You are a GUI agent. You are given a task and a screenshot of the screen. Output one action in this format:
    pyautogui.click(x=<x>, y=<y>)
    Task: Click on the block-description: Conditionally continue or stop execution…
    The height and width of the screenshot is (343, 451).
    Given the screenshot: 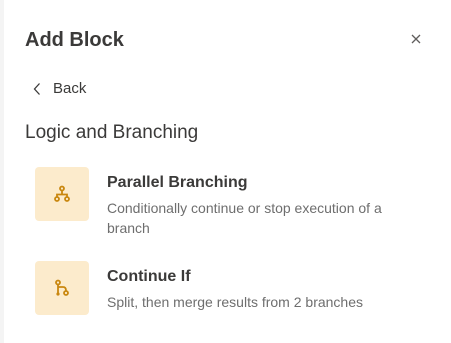 What is the action you would take?
    pyautogui.click(x=244, y=218)
    